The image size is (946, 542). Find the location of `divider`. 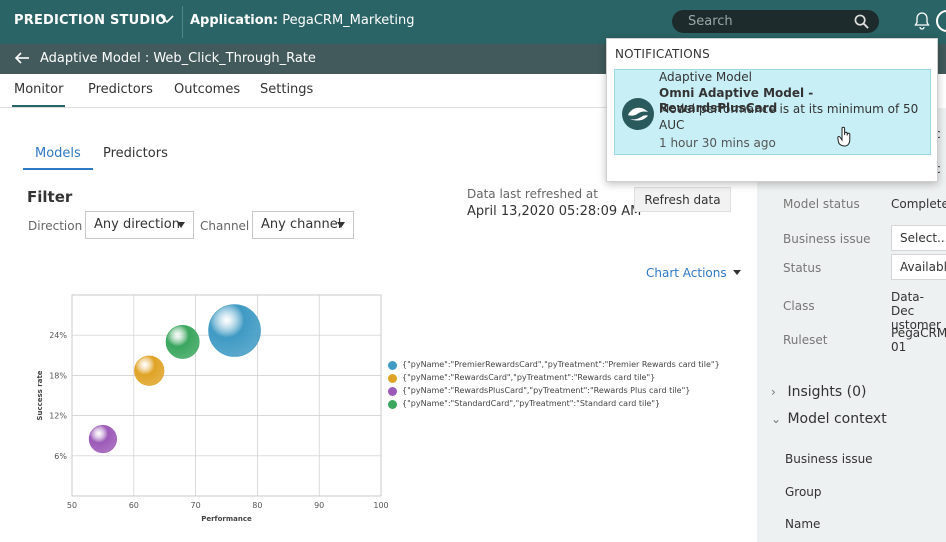

divider is located at coordinates (182, 22).